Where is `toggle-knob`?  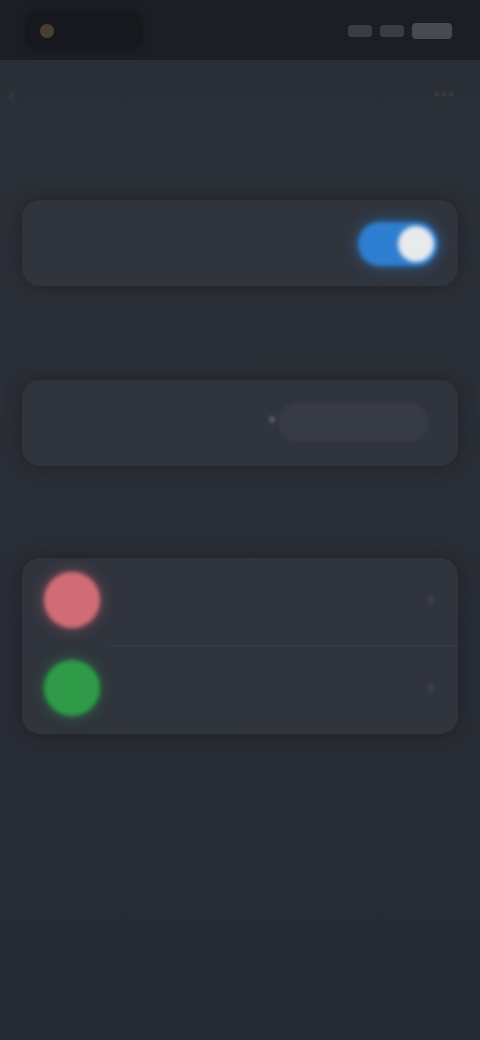 toggle-knob is located at coordinates (416, 244).